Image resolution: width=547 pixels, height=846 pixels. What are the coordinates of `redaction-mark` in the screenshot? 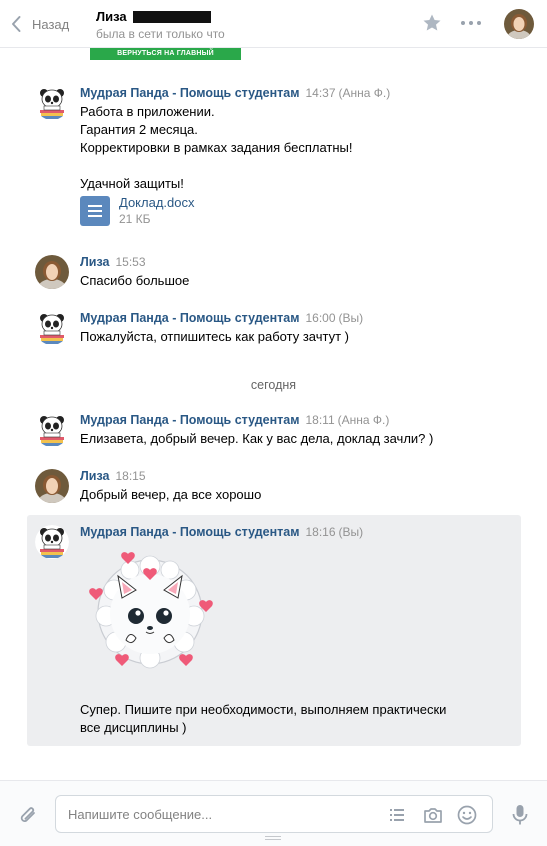 It's located at (171, 16).